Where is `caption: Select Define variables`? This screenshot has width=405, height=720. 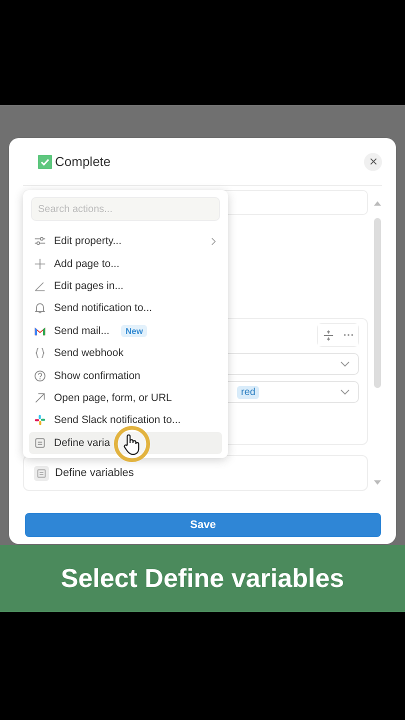
caption: Select Define variables is located at coordinates (202, 578).